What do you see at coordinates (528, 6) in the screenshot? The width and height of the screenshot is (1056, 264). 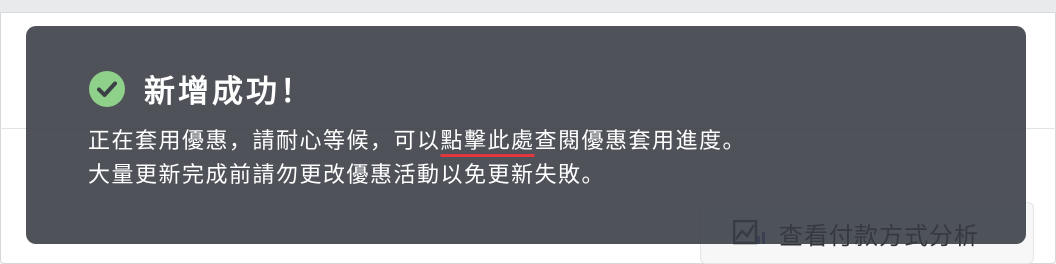 I see `background-header-strip` at bounding box center [528, 6].